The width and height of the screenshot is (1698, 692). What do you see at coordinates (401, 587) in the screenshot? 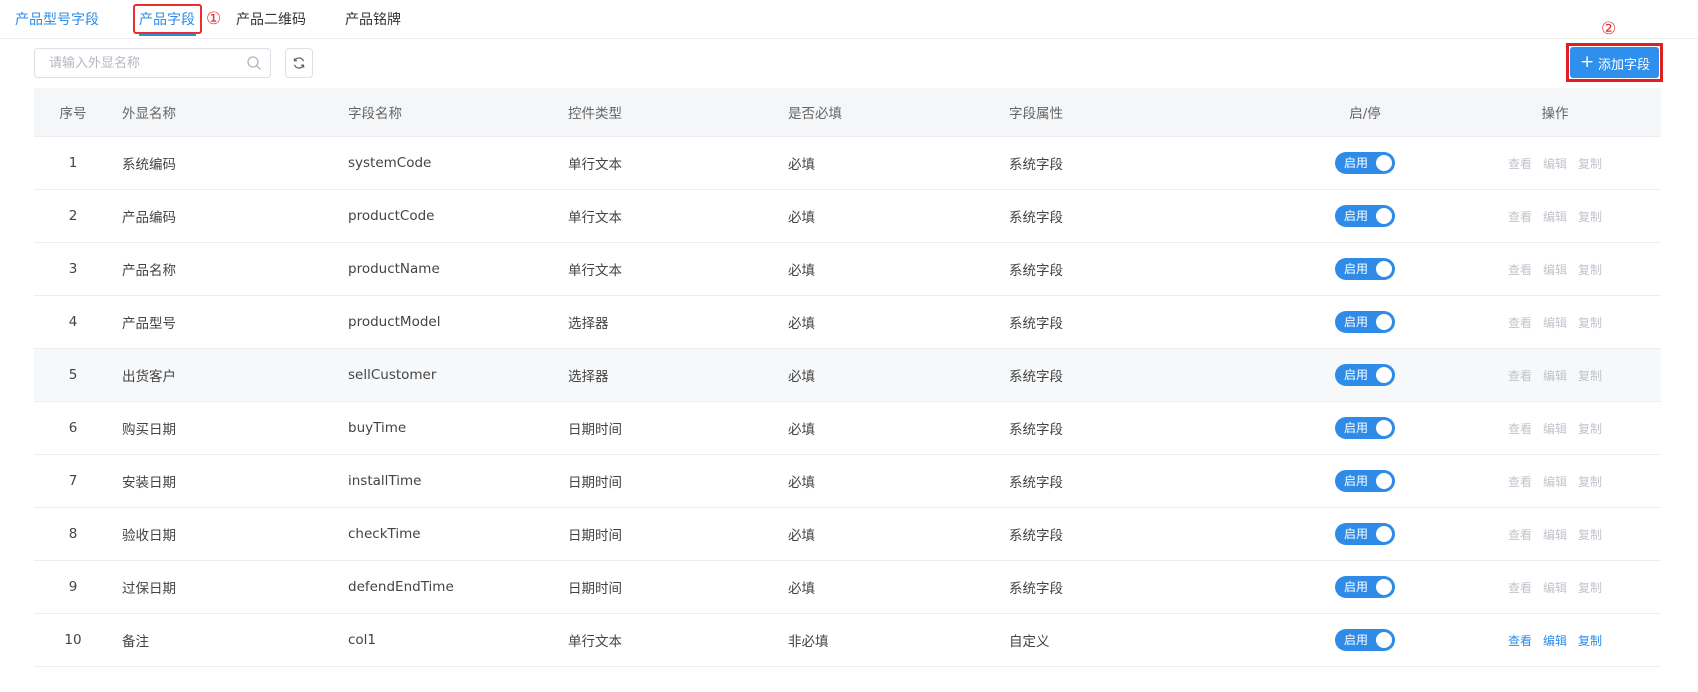
I see `cell-field-name: defendEndTime` at bounding box center [401, 587].